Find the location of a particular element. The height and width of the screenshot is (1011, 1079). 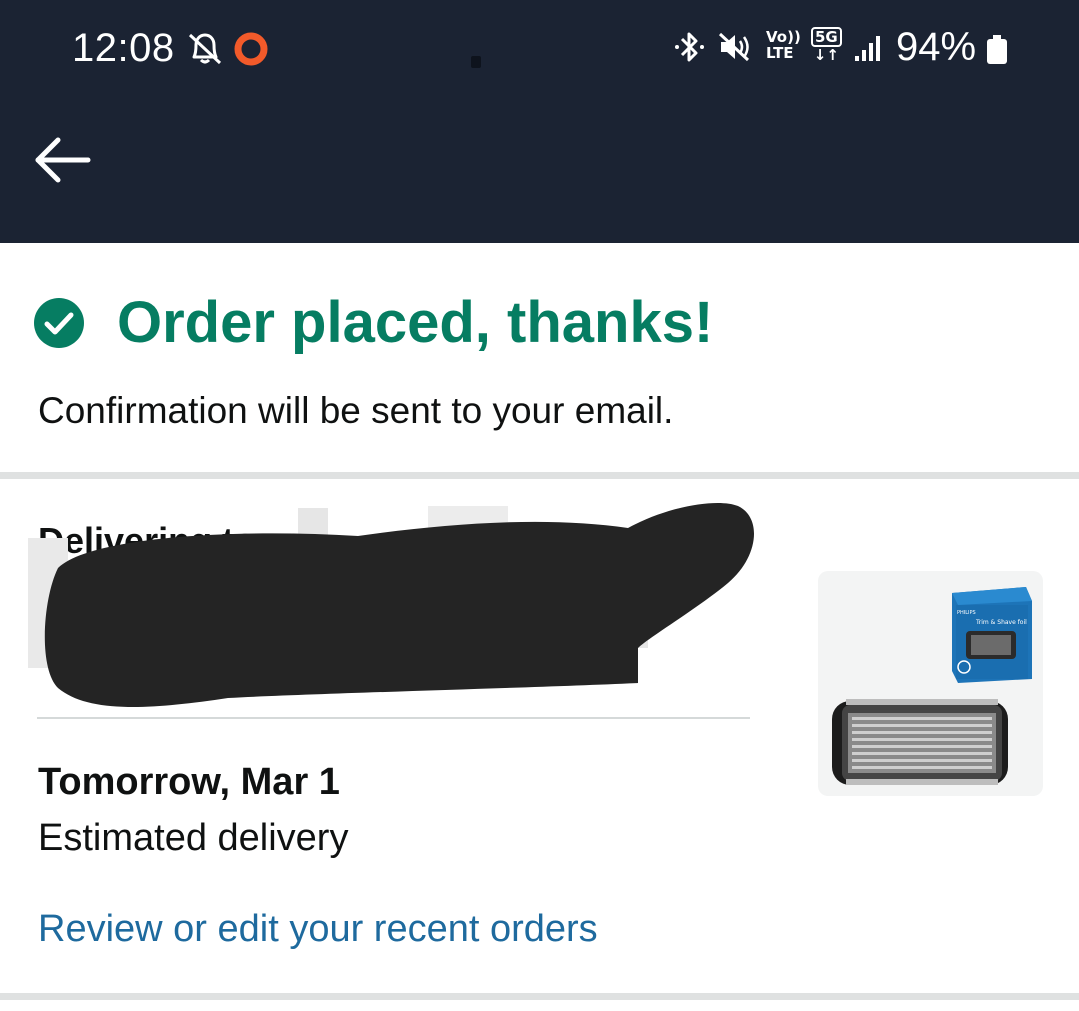

camera-dot is located at coordinates (476, 62).